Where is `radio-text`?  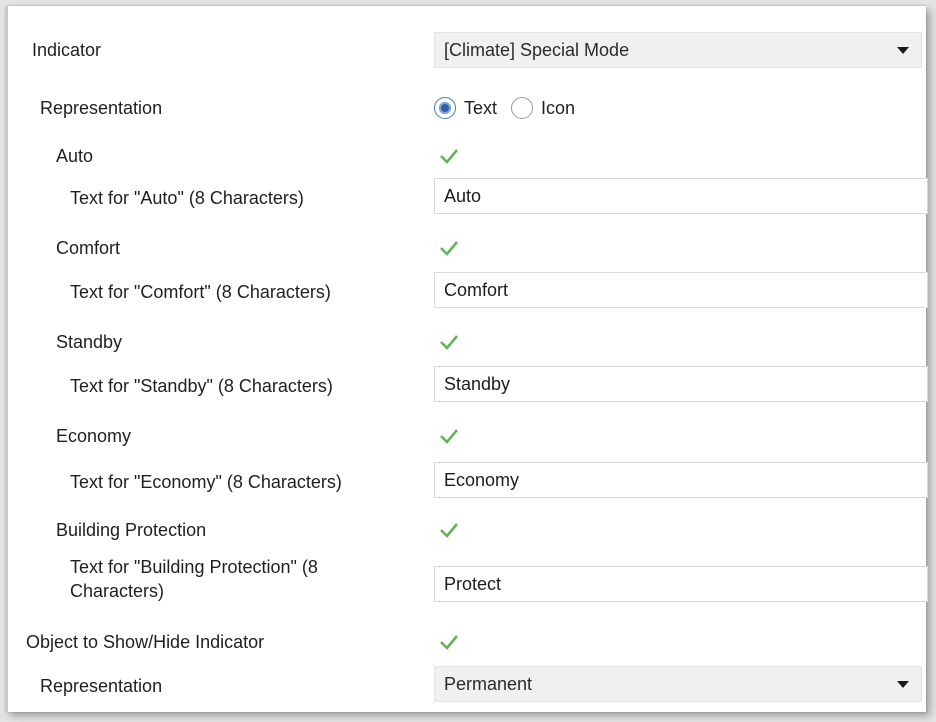
radio-text is located at coordinates (445, 108).